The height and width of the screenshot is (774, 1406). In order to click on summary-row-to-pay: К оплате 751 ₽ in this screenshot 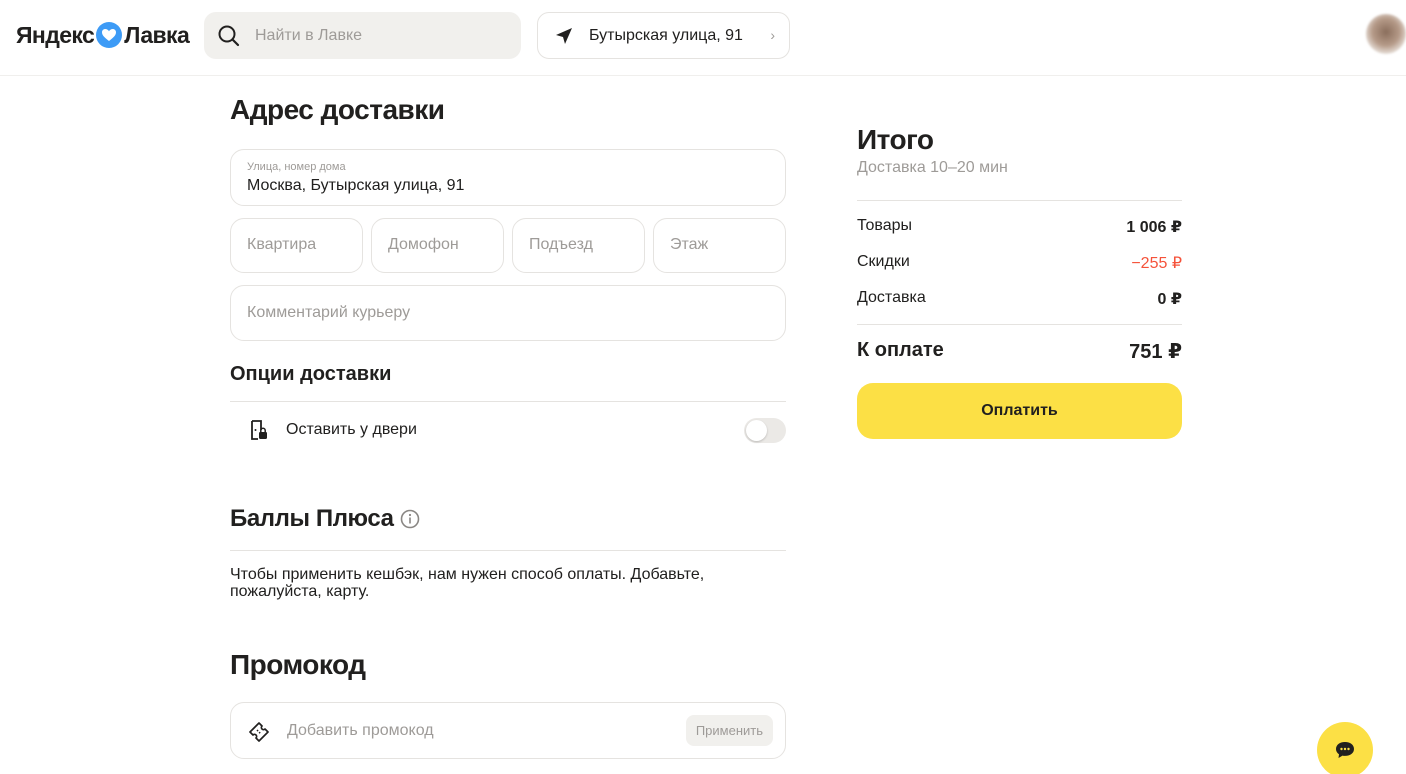, I will do `click(1019, 351)`.